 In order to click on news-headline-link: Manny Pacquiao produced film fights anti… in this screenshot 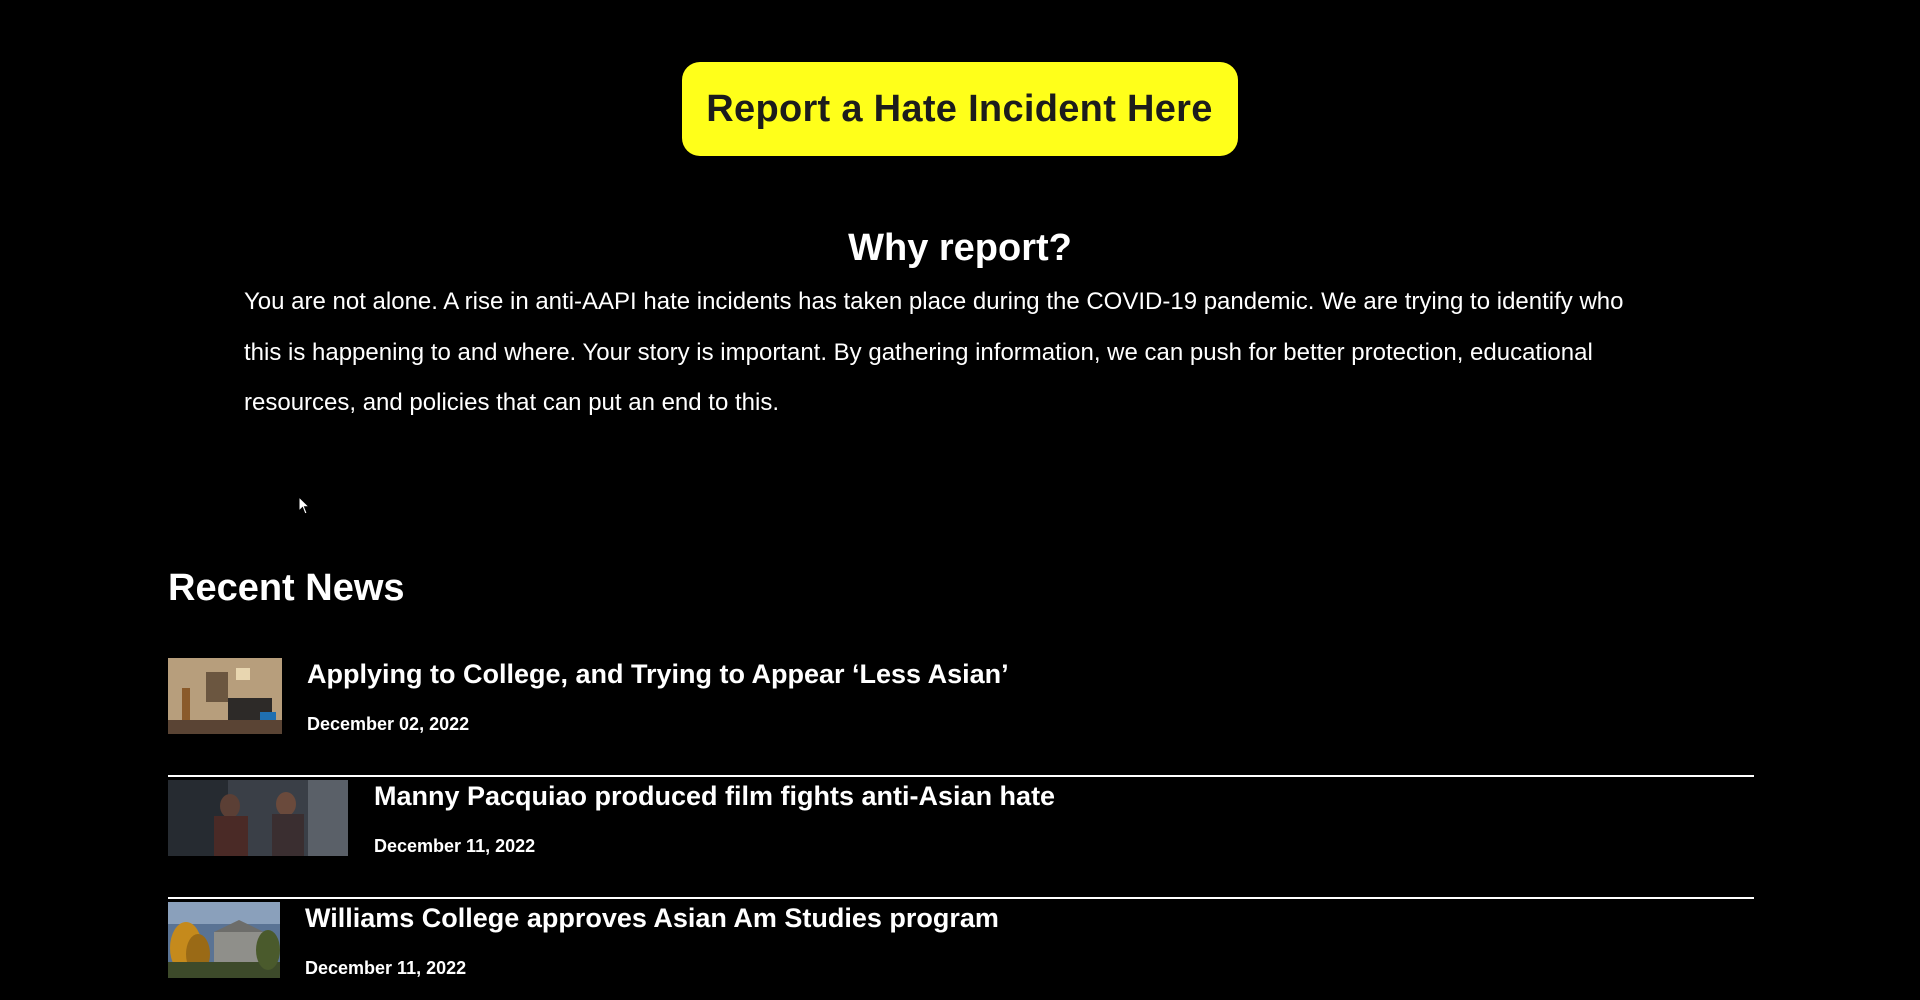, I will do `click(714, 796)`.